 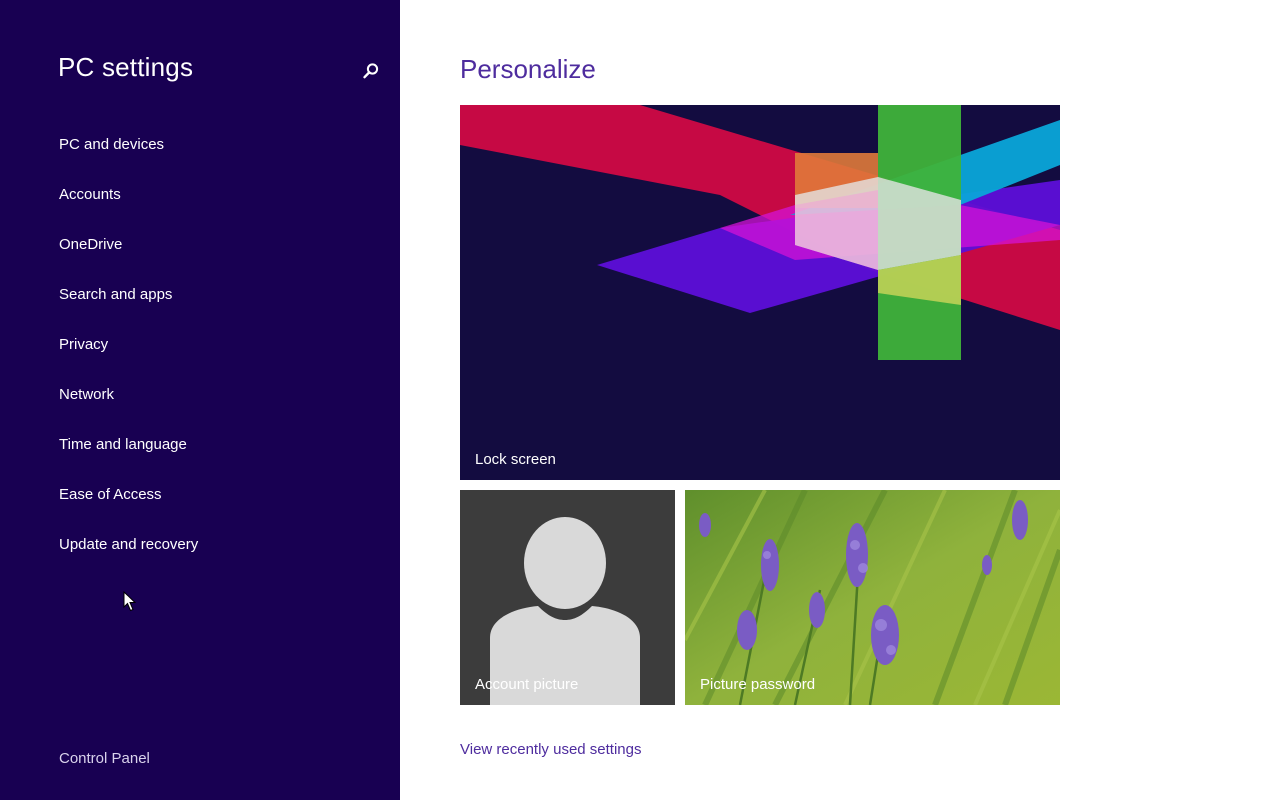 What do you see at coordinates (758, 684) in the screenshot?
I see `picture-password-label: Picture password` at bounding box center [758, 684].